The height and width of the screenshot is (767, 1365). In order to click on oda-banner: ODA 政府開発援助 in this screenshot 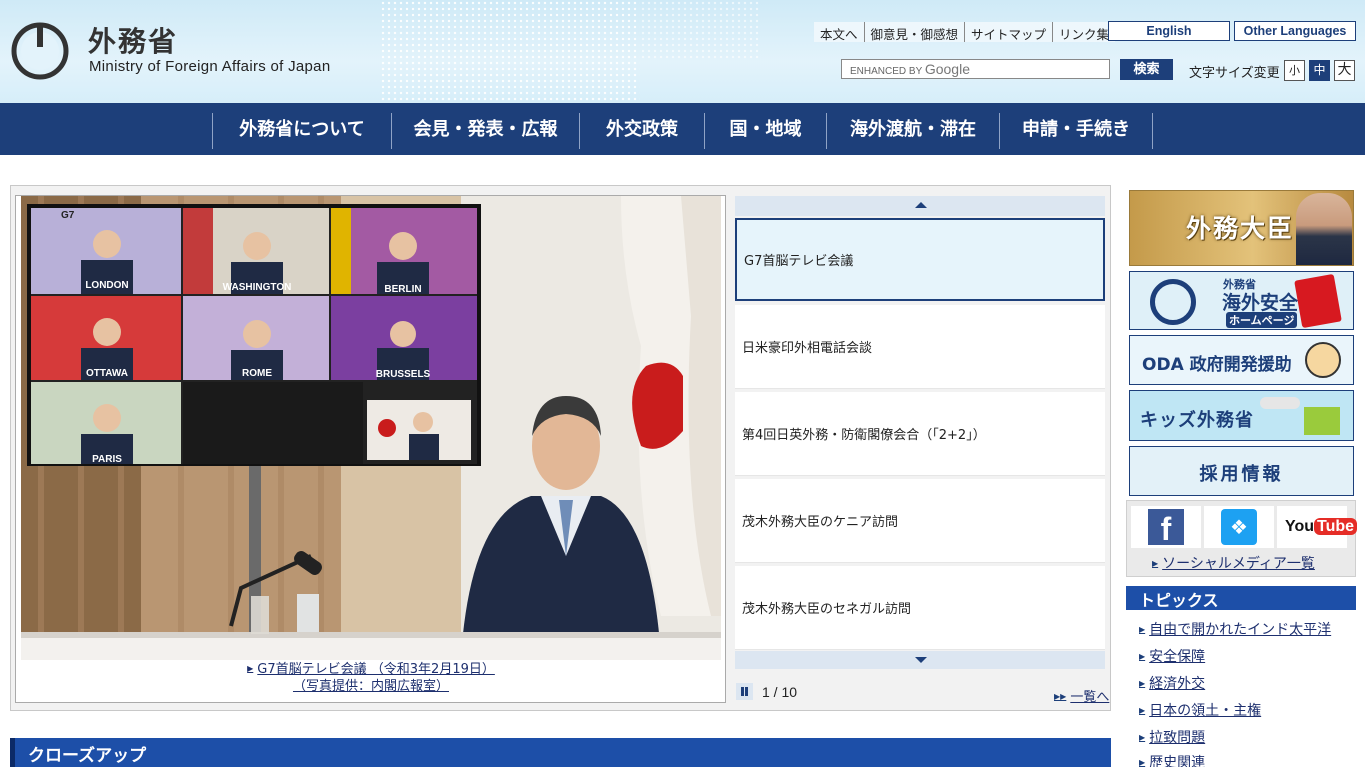, I will do `click(1241, 360)`.